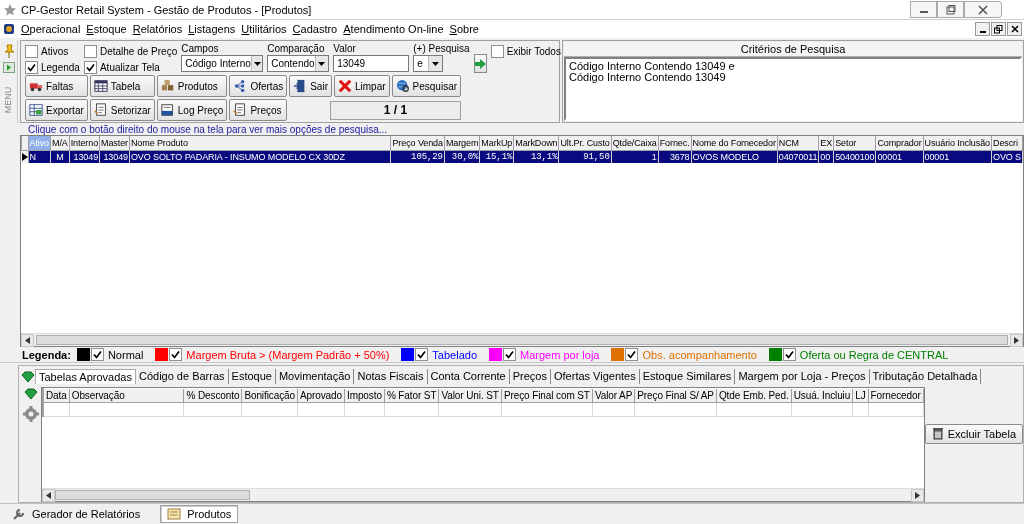 The height and width of the screenshot is (524, 1024). Describe the element at coordinates (8, 67) in the screenshot. I see `arrow-box-icon` at that location.